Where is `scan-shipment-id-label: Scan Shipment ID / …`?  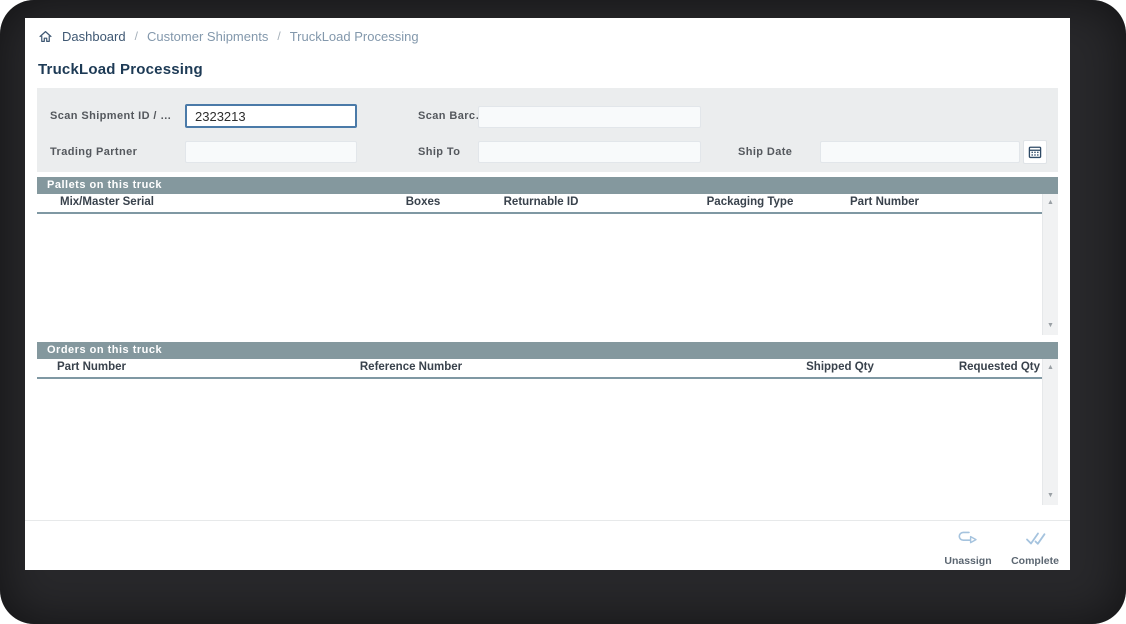 scan-shipment-id-label: Scan Shipment ID / … is located at coordinates (111, 116).